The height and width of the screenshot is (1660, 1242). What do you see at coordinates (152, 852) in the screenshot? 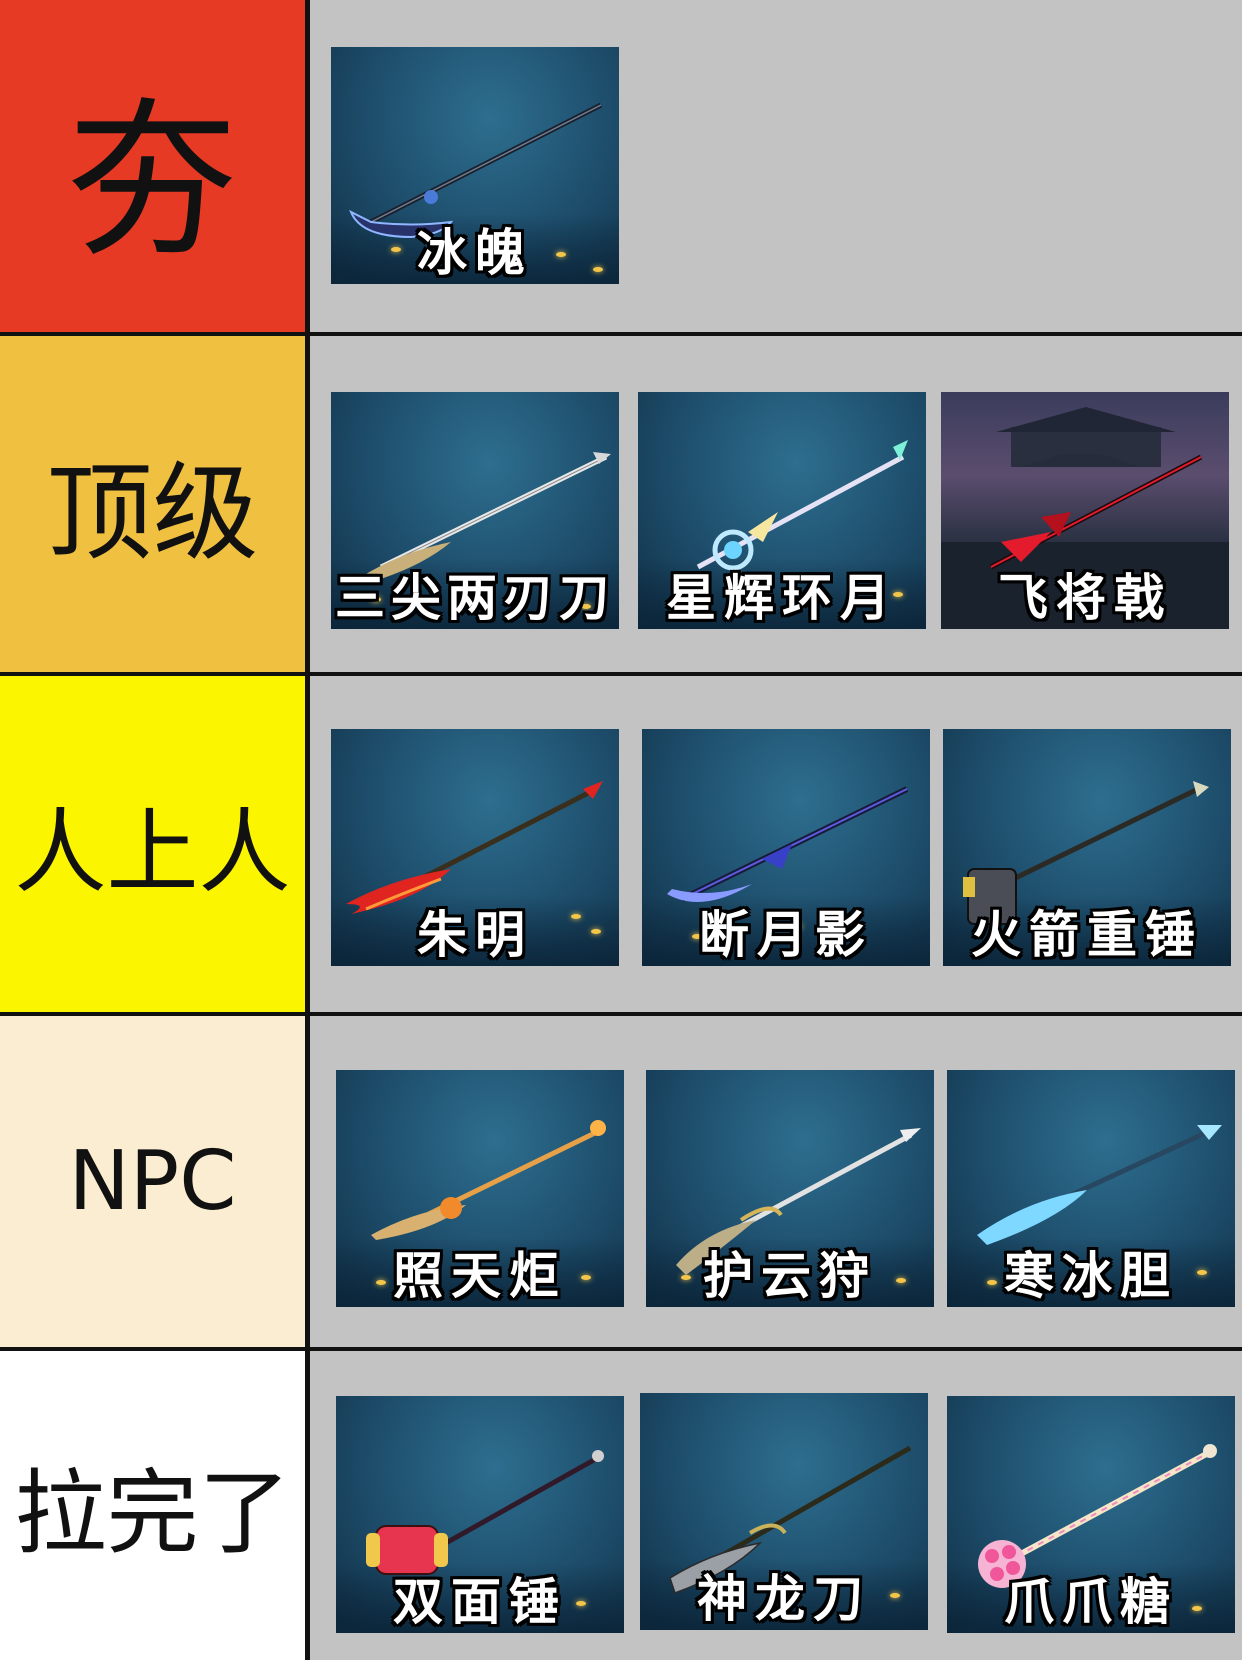
I see `tier-label-text: 人上人` at bounding box center [152, 852].